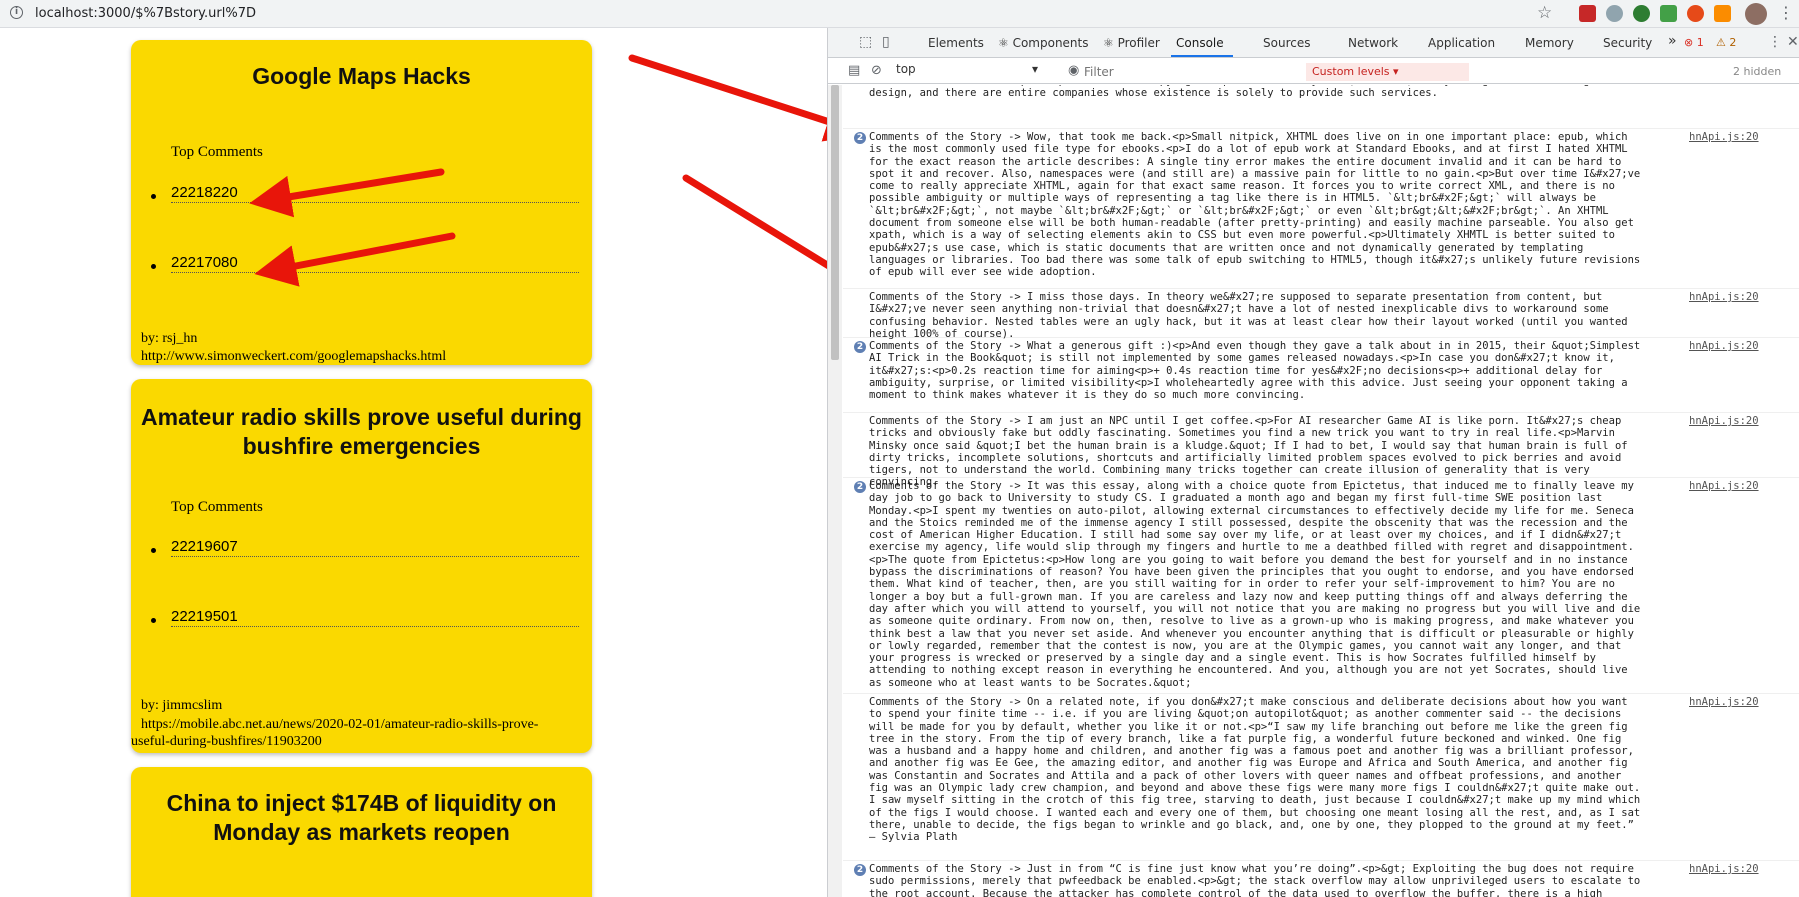 The height and width of the screenshot is (897, 1799). What do you see at coordinates (1756, 14) in the screenshot?
I see `profile-avatar` at bounding box center [1756, 14].